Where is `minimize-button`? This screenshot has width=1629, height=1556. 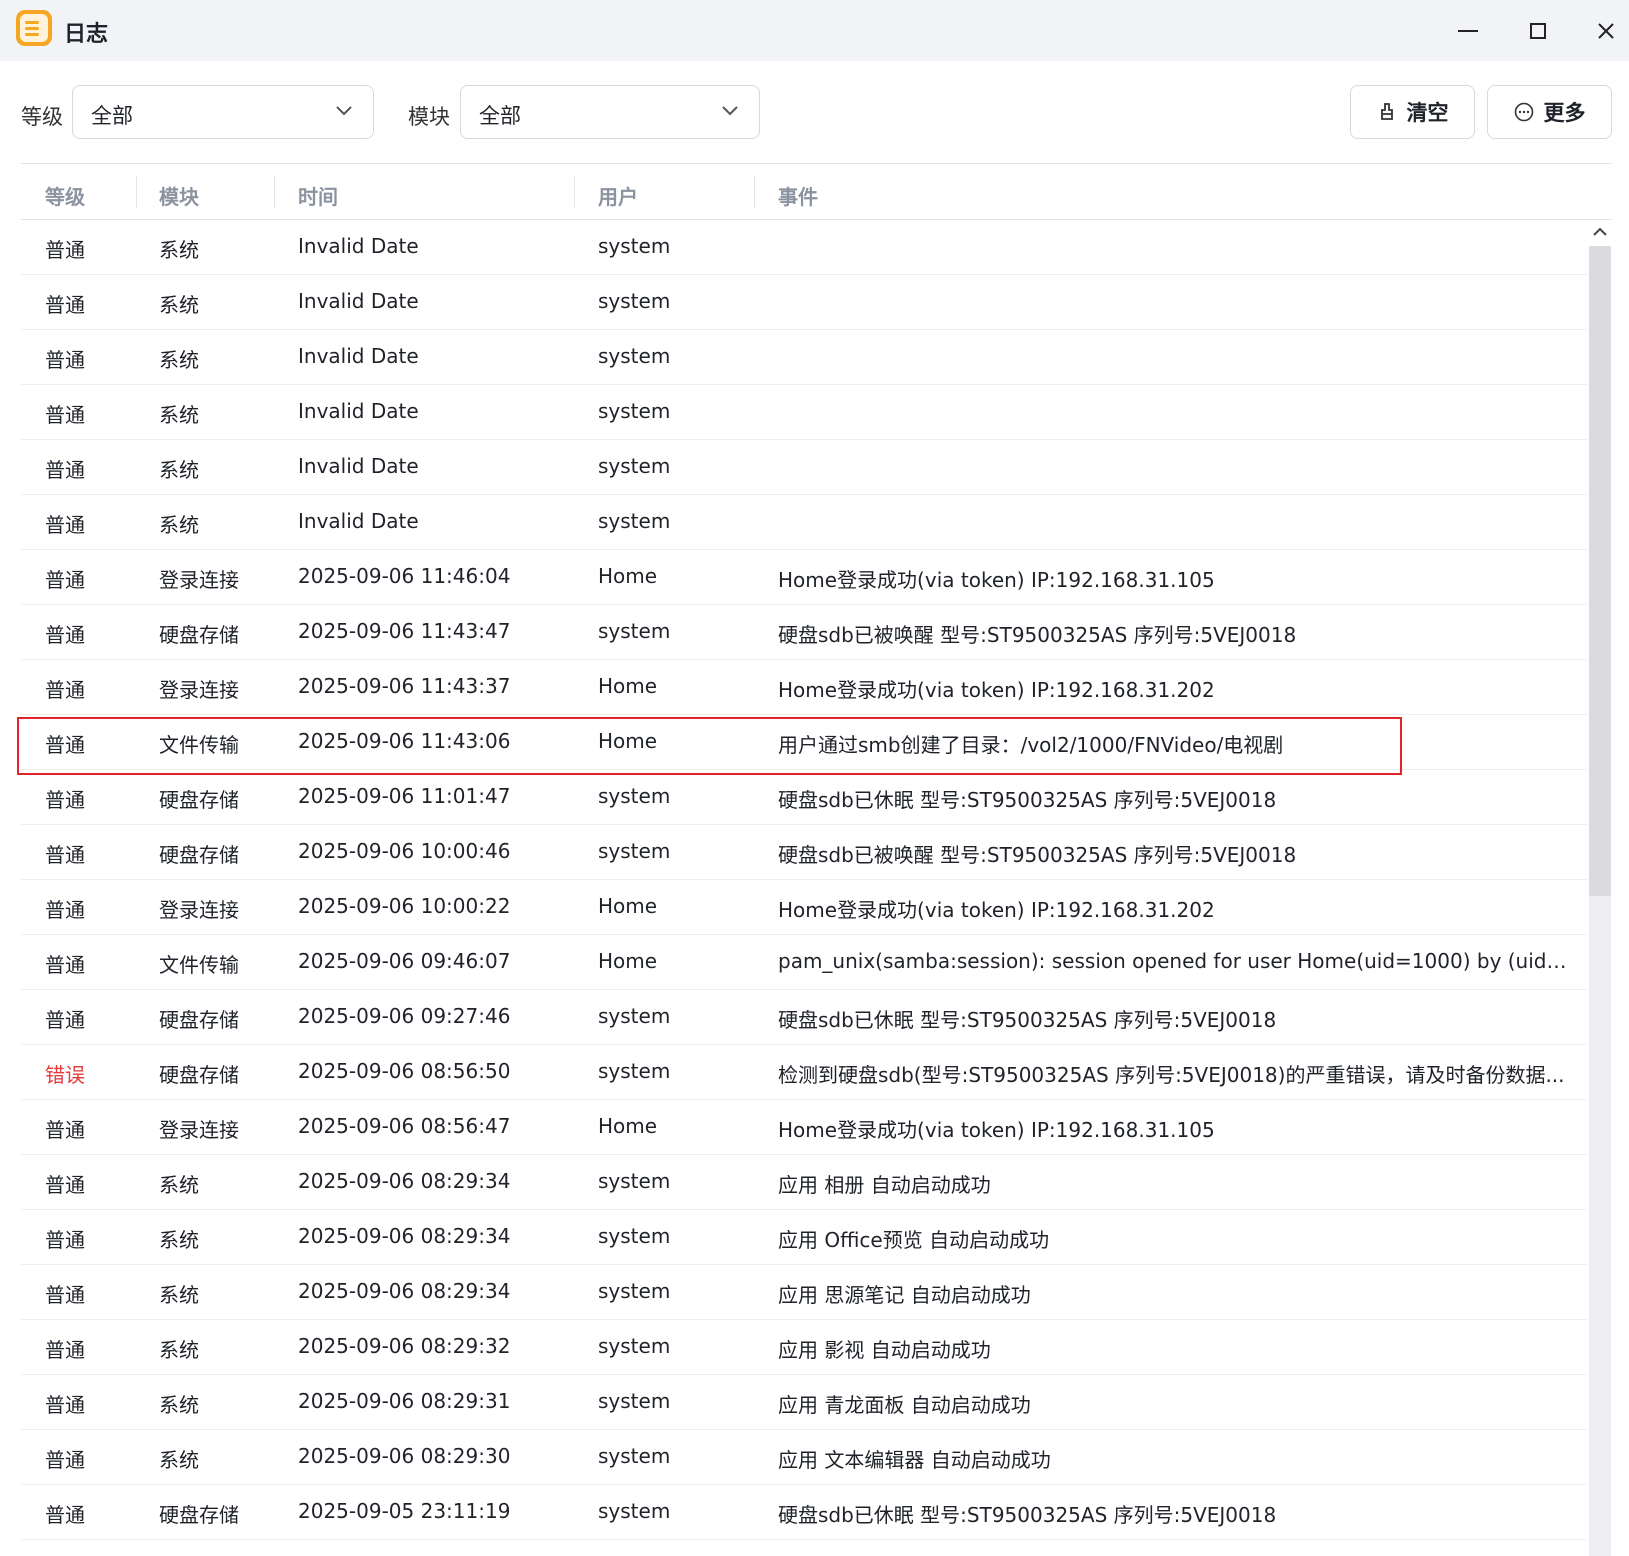 minimize-button is located at coordinates (1468, 30).